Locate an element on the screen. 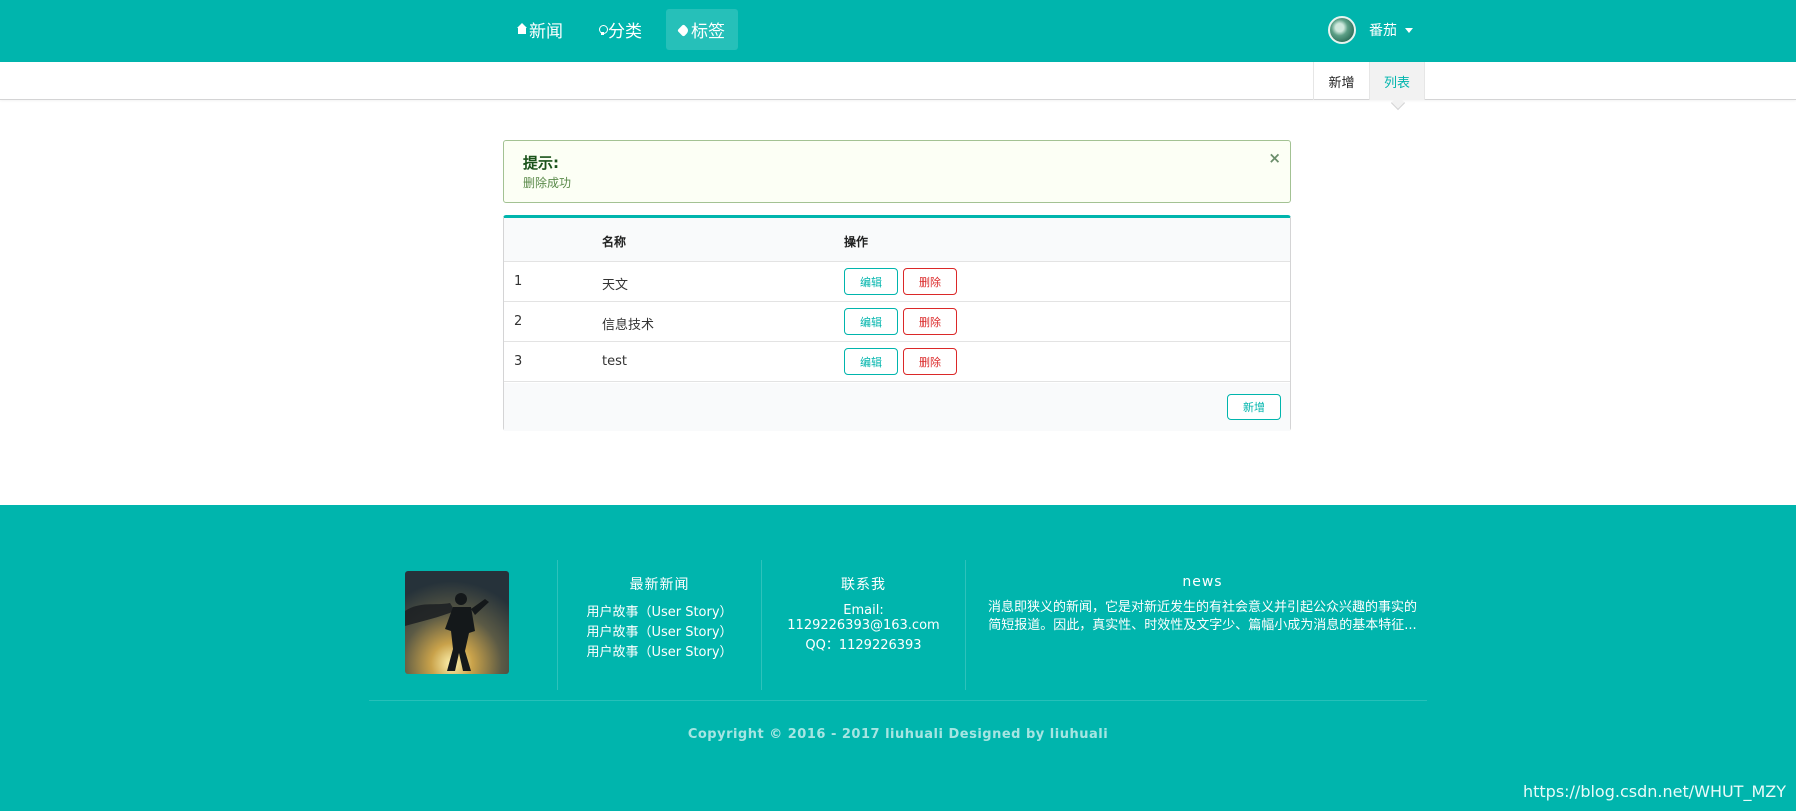  row-name: 信息技术 is located at coordinates (628, 325).